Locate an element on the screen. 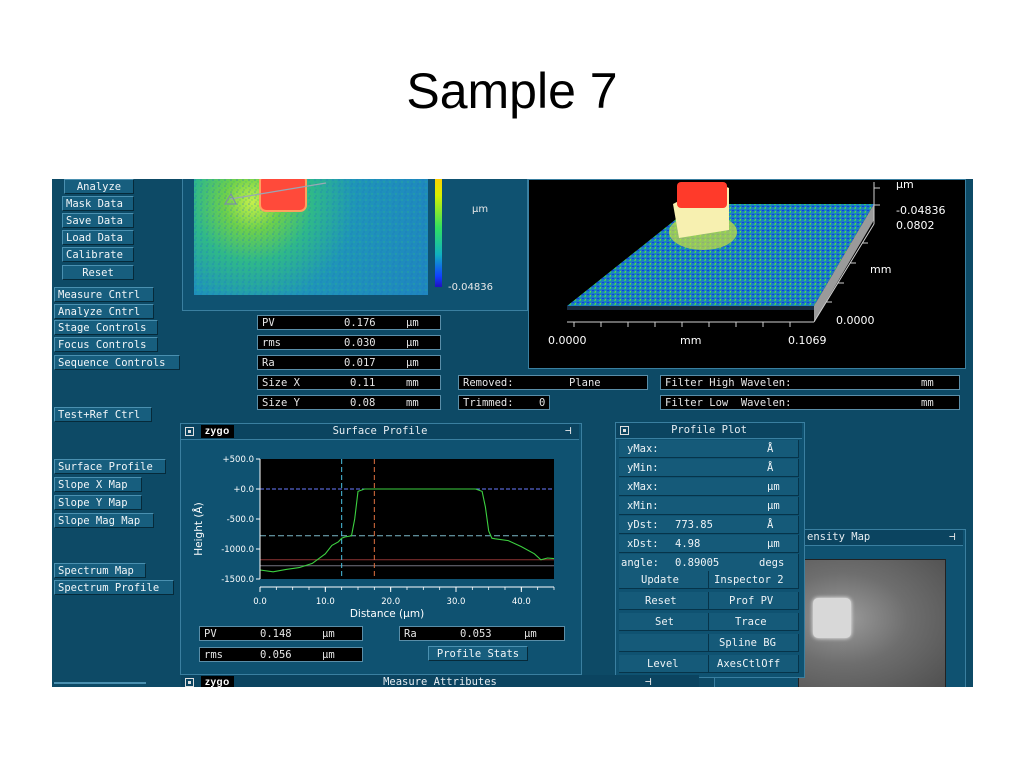 The height and width of the screenshot is (768, 1024). sequence-controls-button: Sequence Controls is located at coordinates (117, 362).